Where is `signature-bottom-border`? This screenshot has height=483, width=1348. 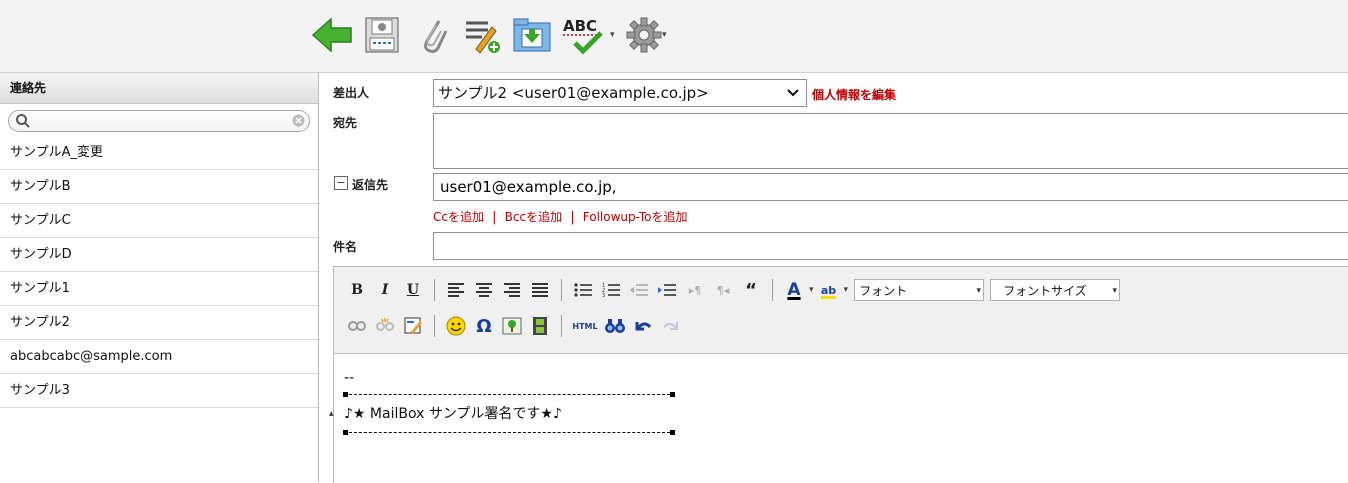
signature-bottom-border is located at coordinates (841, 433).